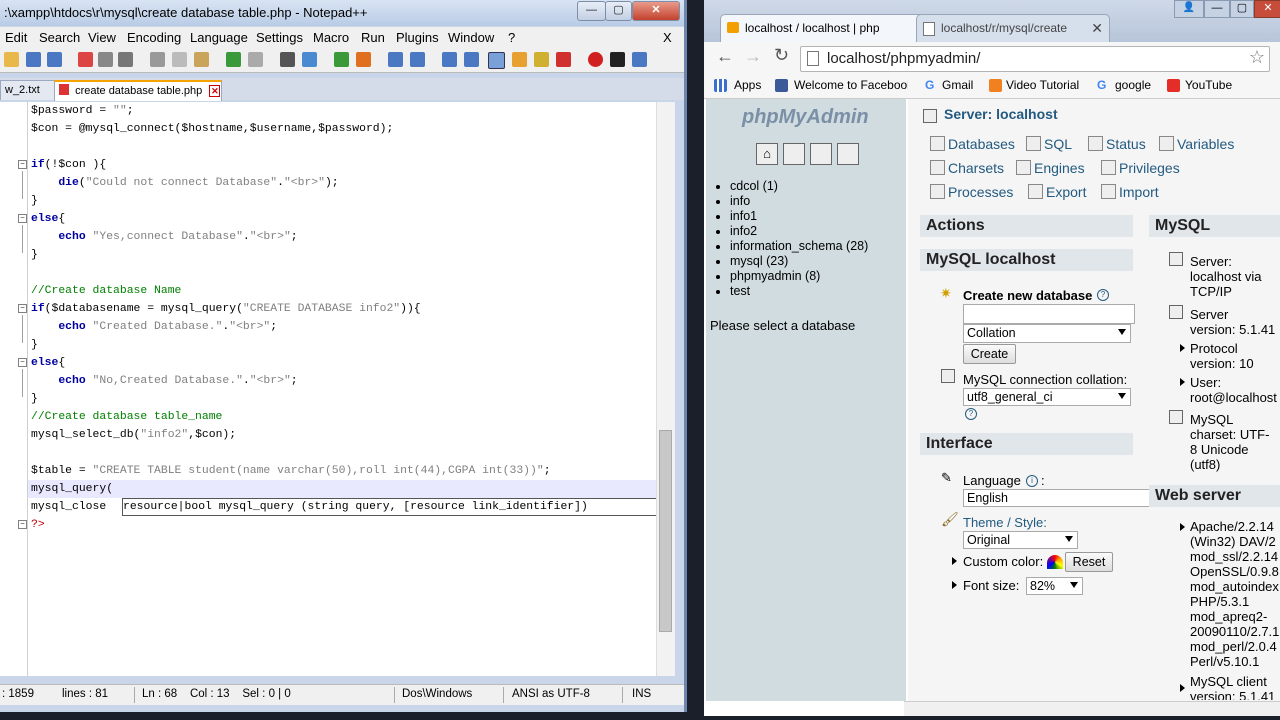  I want to click on menu-view: View, so click(102, 37).